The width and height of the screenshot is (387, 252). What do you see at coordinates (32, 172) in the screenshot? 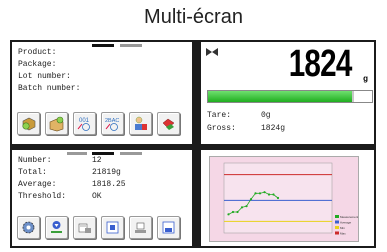
I see `total-label: Total:` at bounding box center [32, 172].